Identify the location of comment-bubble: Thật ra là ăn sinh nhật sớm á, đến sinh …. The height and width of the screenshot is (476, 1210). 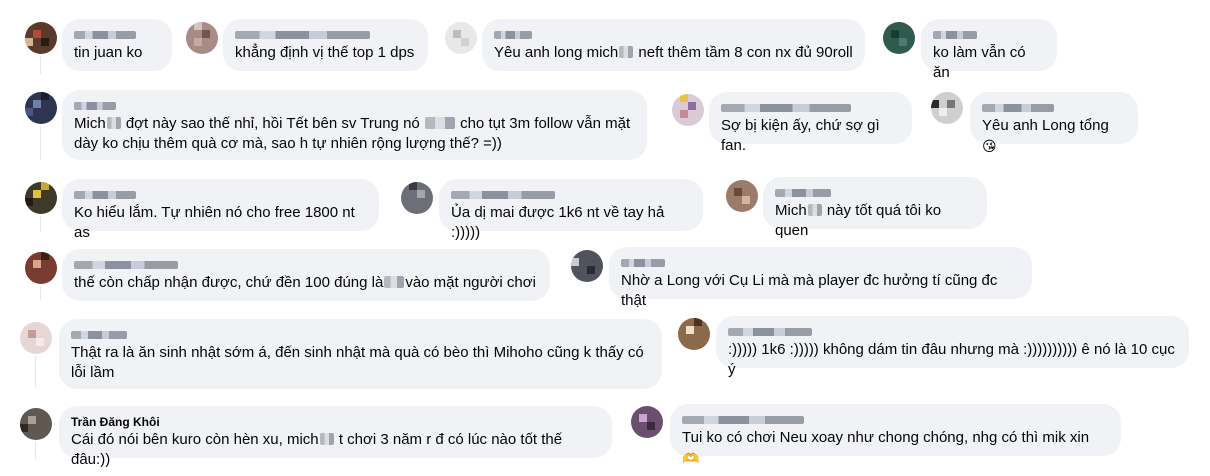
(360, 354).